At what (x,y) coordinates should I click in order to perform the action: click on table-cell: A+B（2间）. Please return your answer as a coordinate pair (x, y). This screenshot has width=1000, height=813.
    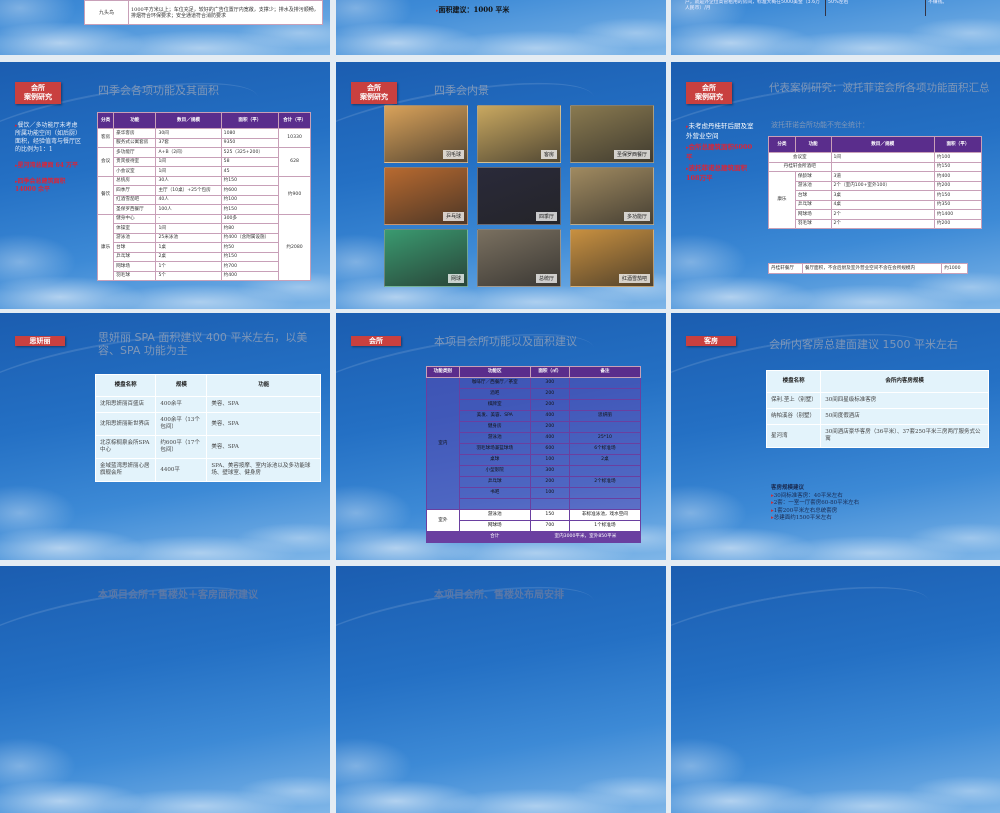
    Looking at the image, I should click on (188, 152).